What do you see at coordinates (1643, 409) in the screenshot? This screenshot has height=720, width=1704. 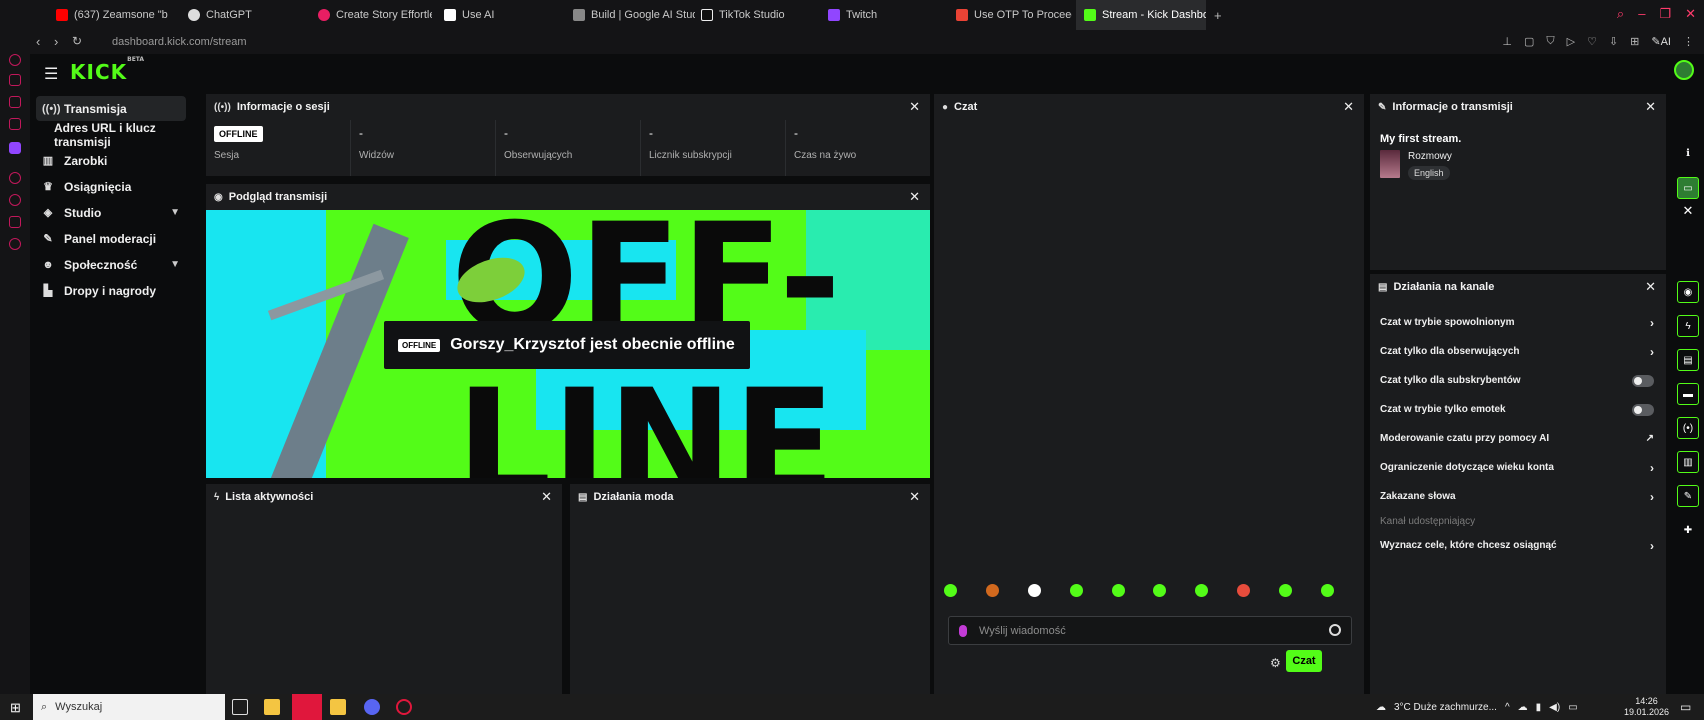 I see `emote-only-toggle` at bounding box center [1643, 409].